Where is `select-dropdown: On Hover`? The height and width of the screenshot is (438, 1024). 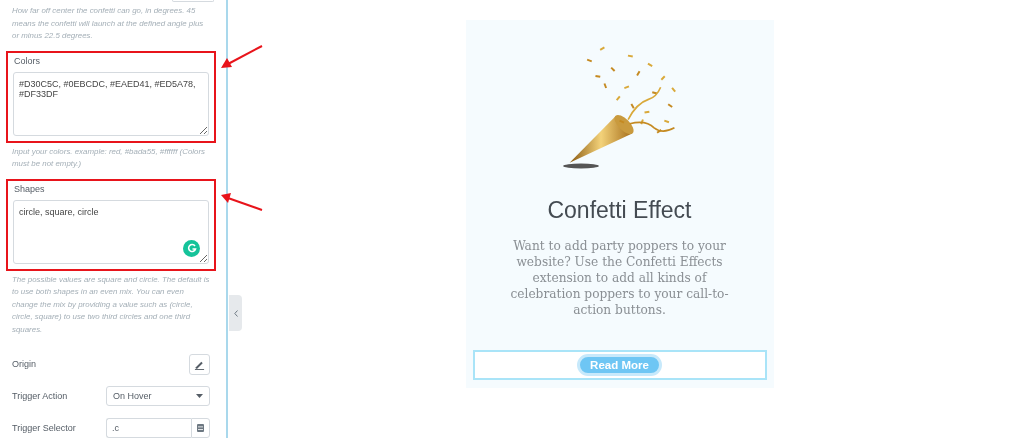 select-dropdown: On Hover is located at coordinates (158, 396).